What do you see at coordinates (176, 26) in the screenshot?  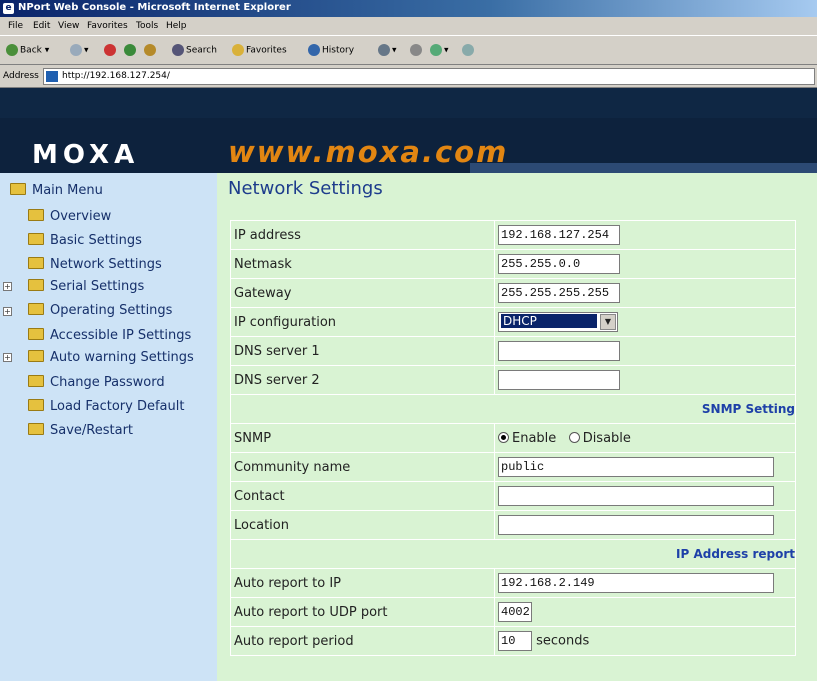 I see `menu-help: Help` at bounding box center [176, 26].